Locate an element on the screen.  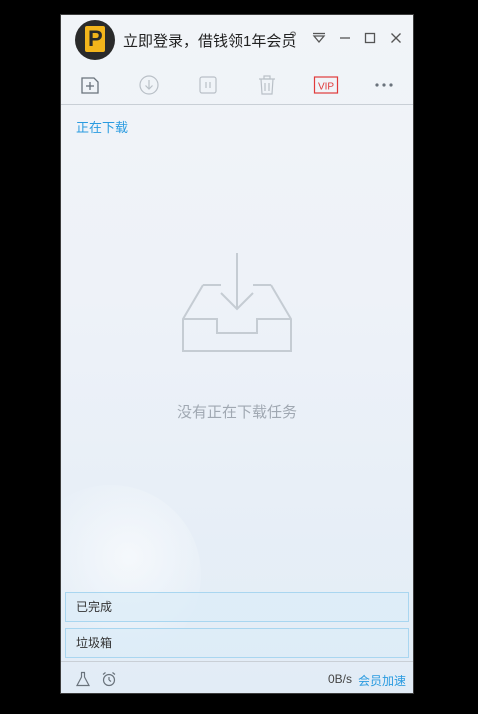
empty-state-message: 没有正在下载任务 is located at coordinates (236, 412).